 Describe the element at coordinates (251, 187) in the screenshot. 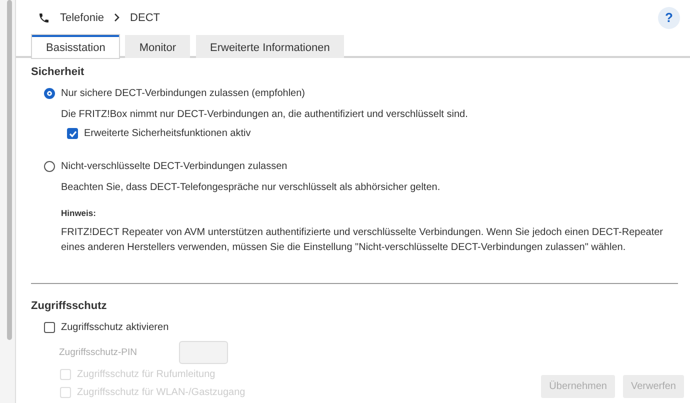

I see `option-description: Beachten Sie, dass DECT-Telefongespräche nur verschlüsselt als abhörsicher gelten.` at that location.